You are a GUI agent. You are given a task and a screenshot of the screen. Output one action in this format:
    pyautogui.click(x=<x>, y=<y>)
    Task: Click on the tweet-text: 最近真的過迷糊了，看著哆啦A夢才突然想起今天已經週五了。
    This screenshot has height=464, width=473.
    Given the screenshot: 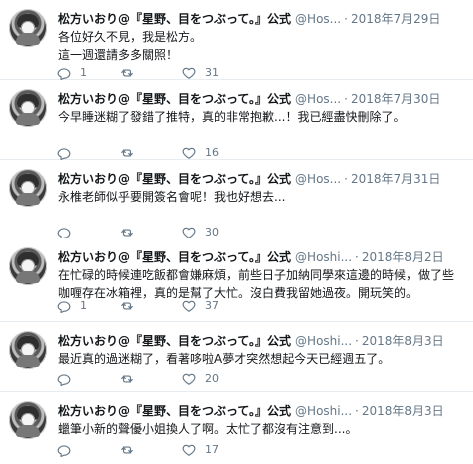 What is the action you would take?
    pyautogui.click(x=224, y=359)
    